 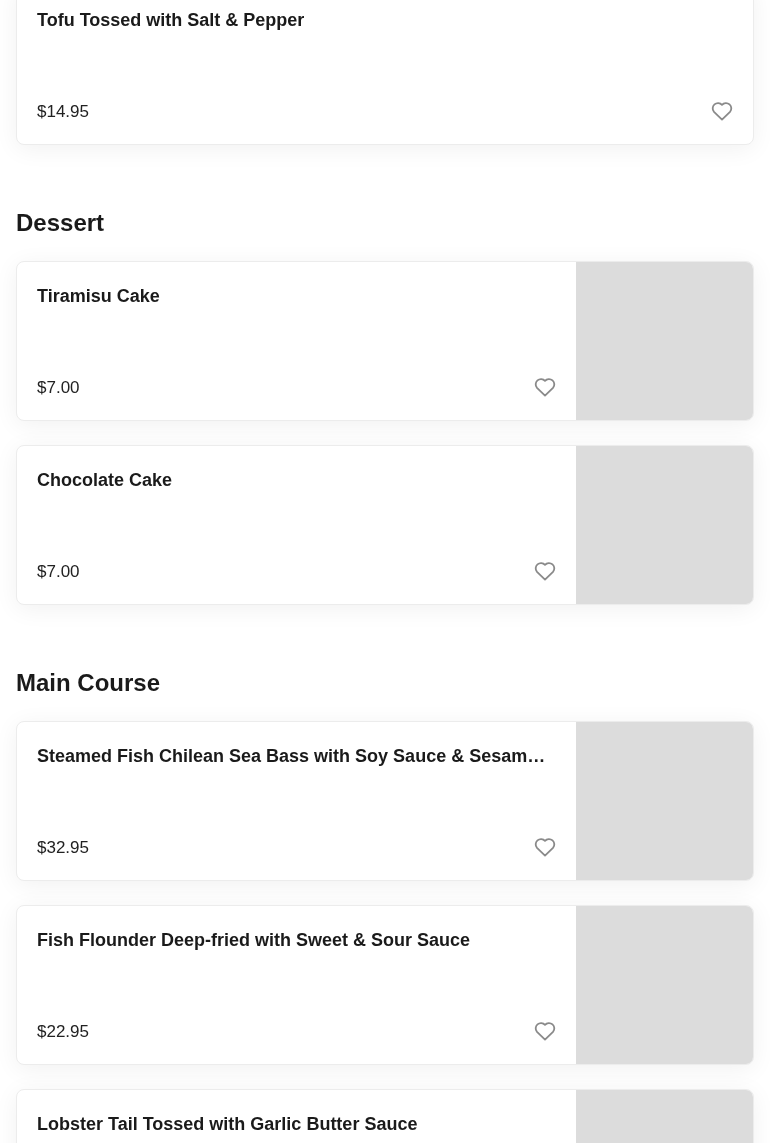 What do you see at coordinates (385, 341) in the screenshot?
I see `menu-item-card: Tiramisu Cake $7.00` at bounding box center [385, 341].